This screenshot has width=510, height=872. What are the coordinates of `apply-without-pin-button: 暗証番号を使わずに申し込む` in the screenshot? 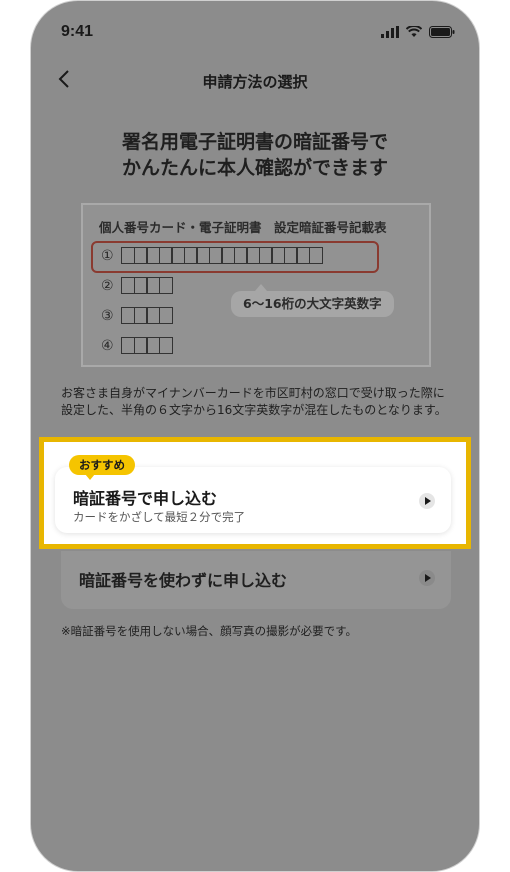 It's located at (256, 580).